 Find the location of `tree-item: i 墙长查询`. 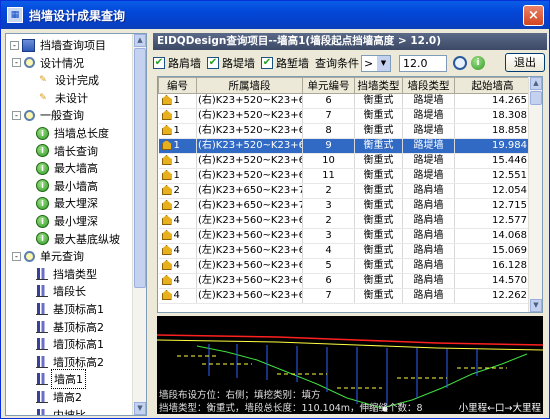

tree-item: i 墙长查询 is located at coordinates (68, 151).